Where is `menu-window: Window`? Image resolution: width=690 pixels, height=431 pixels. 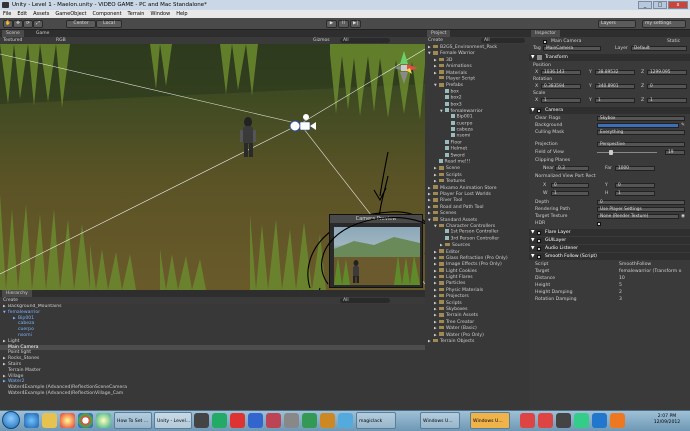
menu-window: Window is located at coordinates (160, 14).